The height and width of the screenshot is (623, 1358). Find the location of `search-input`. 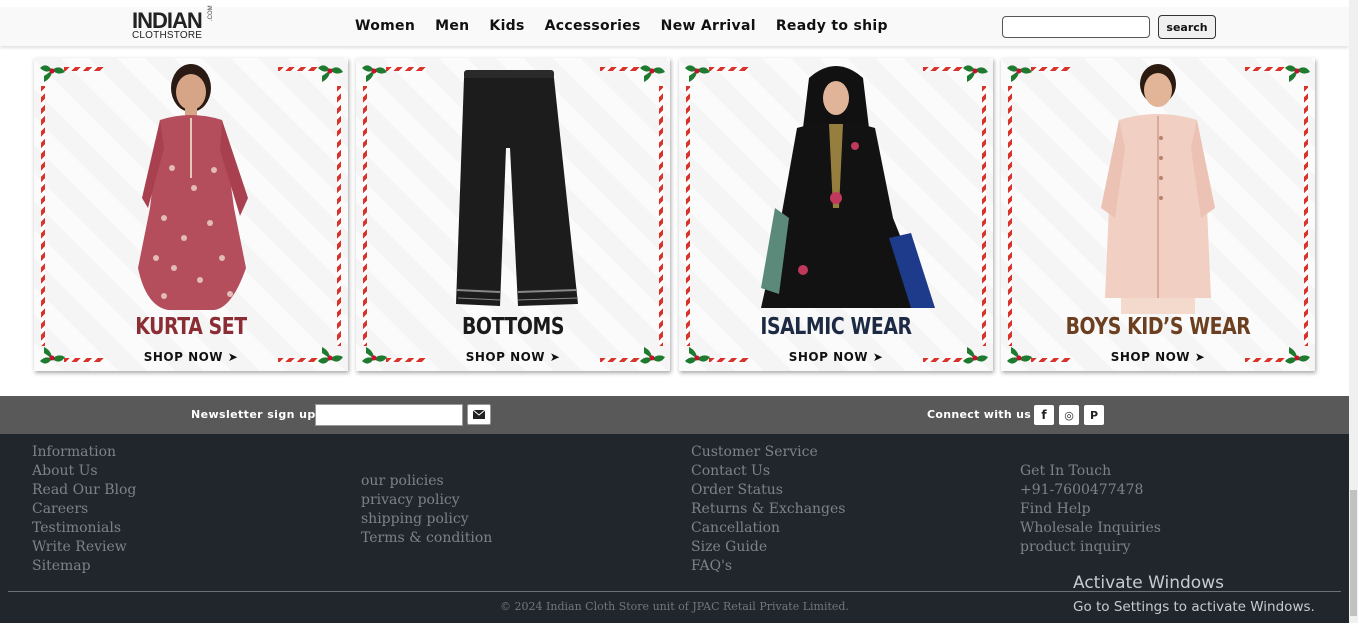

search-input is located at coordinates (1076, 27).